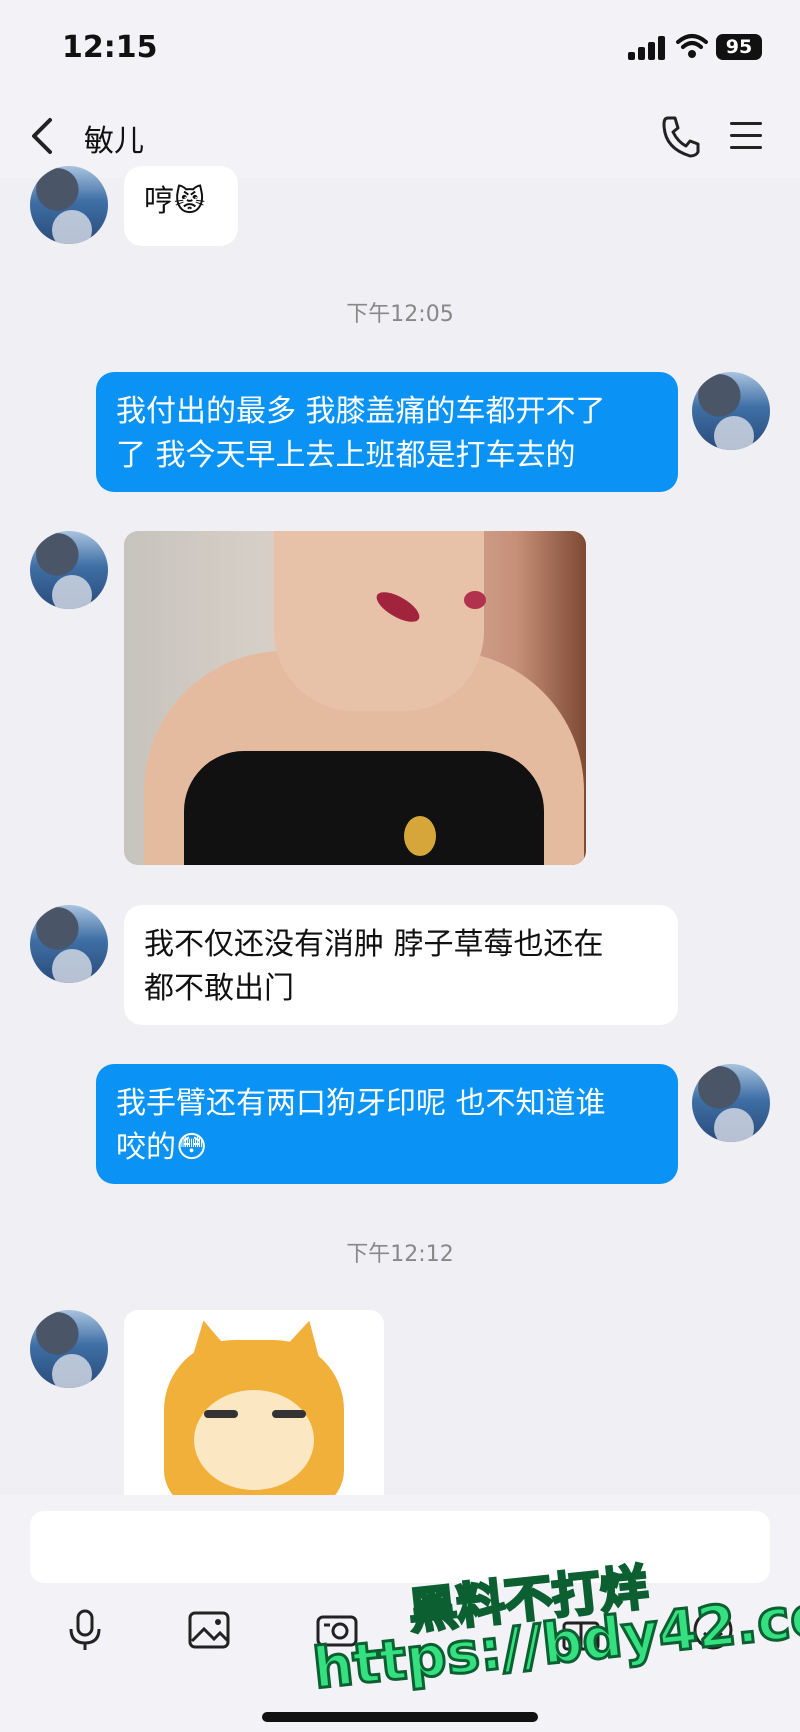 This screenshot has height=1732, width=800. Describe the element at coordinates (647, 48) in the screenshot. I see `signal-icon` at that location.